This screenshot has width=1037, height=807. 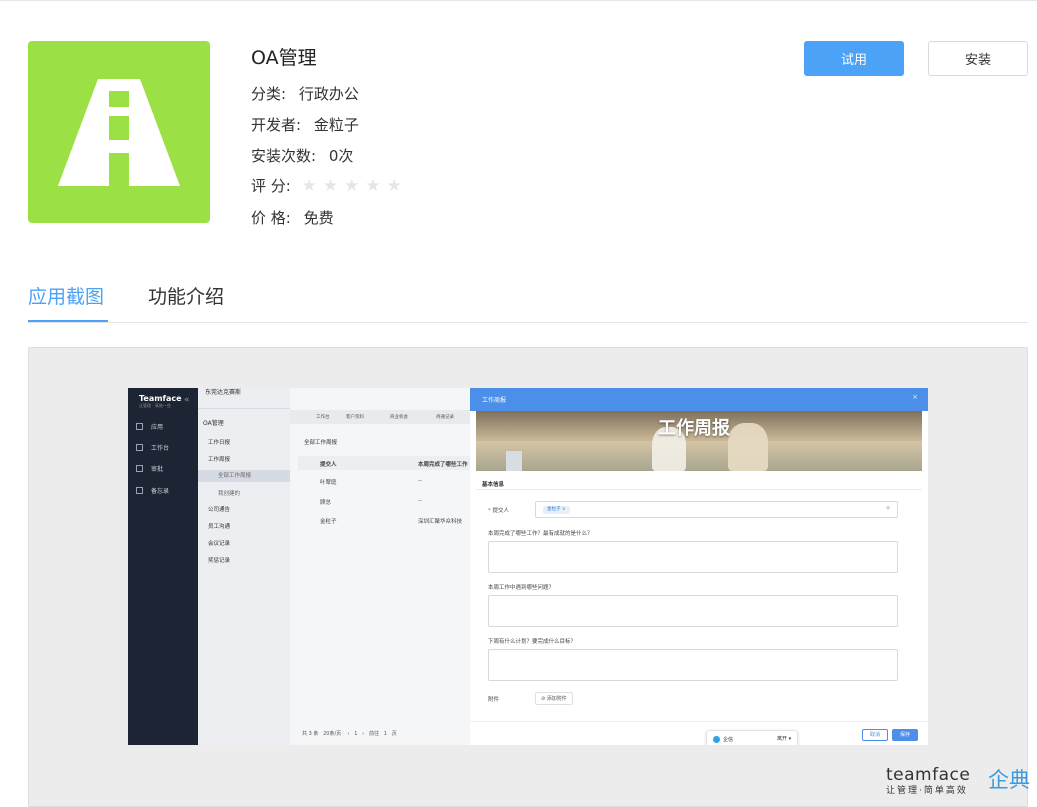 I want to click on inner-tab: 工作台, so click(x=323, y=417).